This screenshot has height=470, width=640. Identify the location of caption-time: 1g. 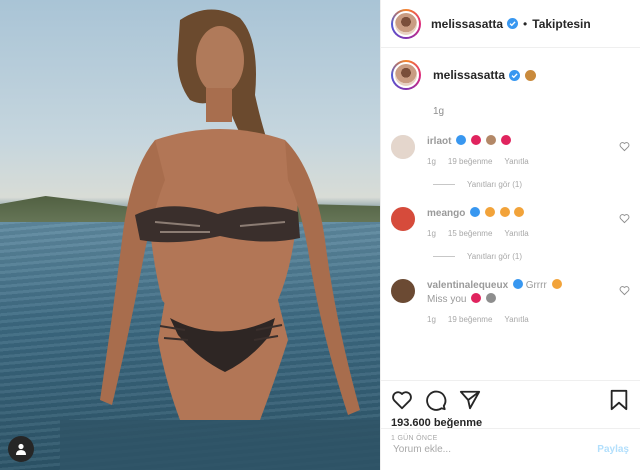
(439, 111).